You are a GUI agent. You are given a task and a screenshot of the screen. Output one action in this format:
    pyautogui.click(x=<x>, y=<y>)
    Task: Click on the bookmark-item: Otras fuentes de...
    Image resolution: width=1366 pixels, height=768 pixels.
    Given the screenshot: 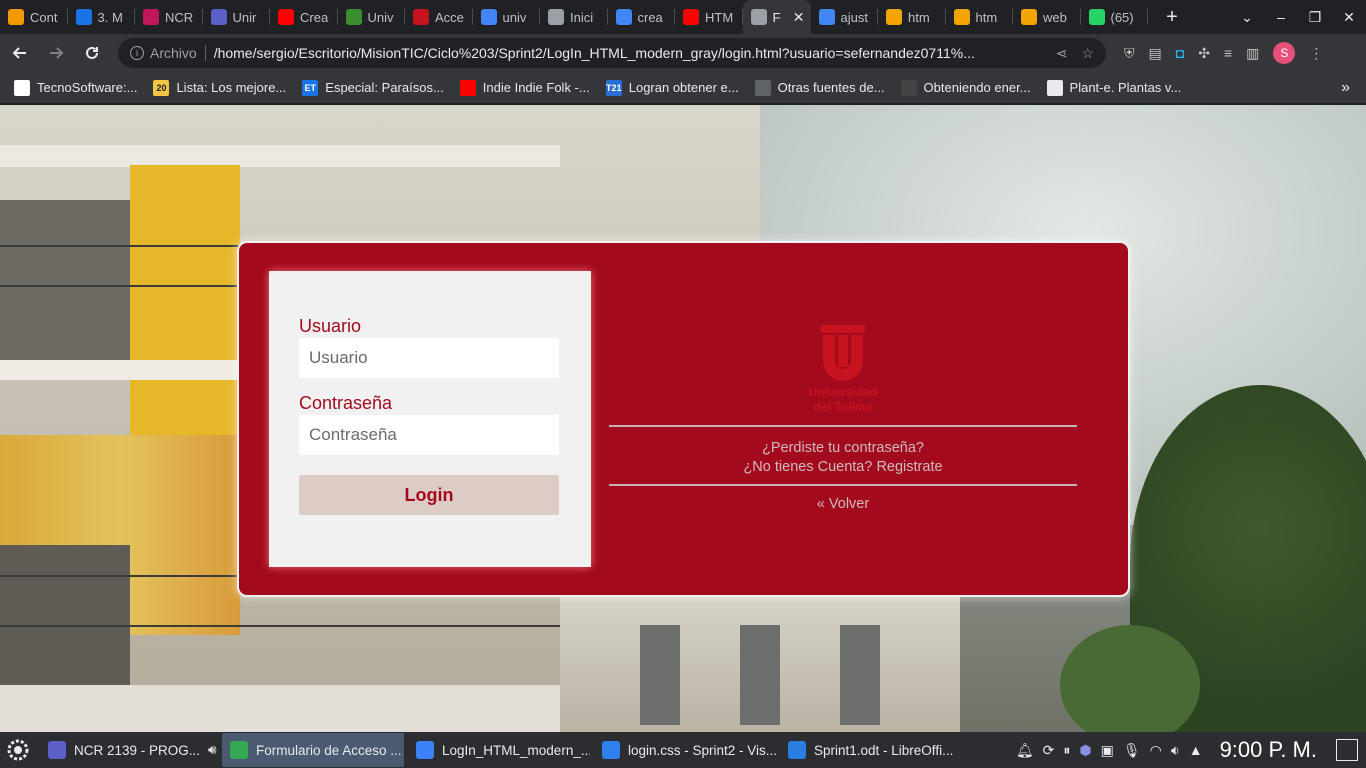 What is the action you would take?
    pyautogui.click(x=819, y=87)
    